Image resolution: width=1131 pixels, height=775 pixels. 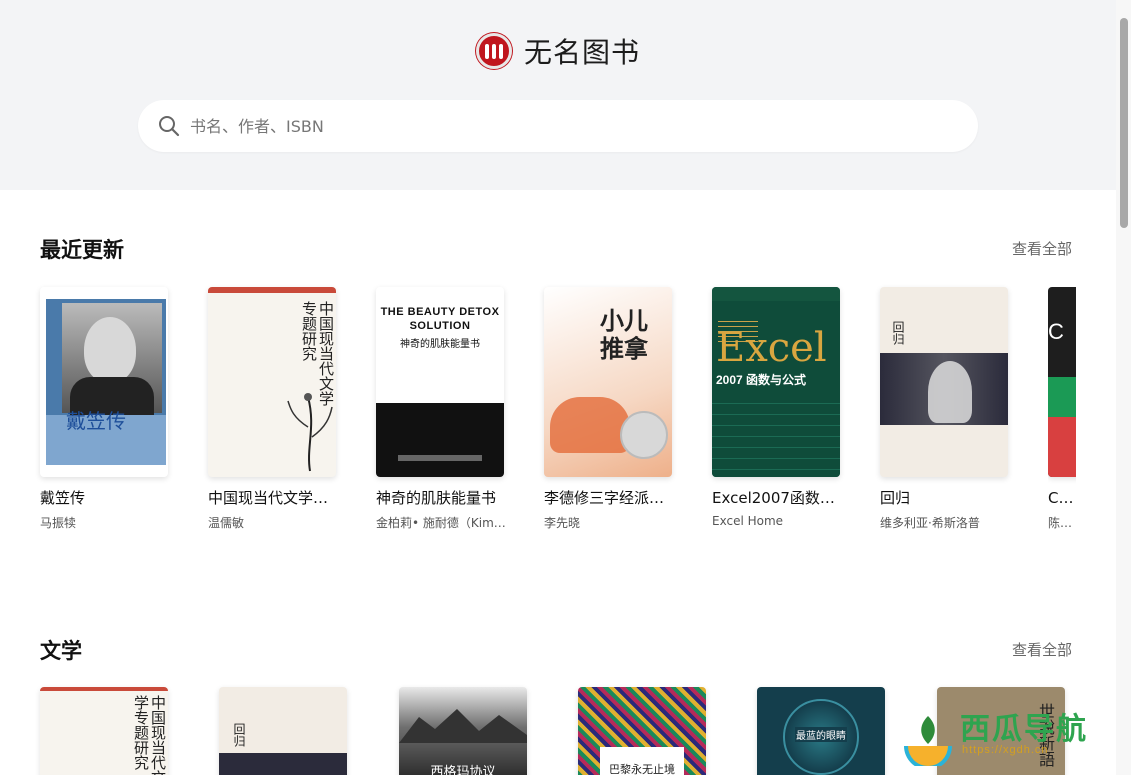 I want to click on book-cover: 戴笠传, so click(x=104, y=382).